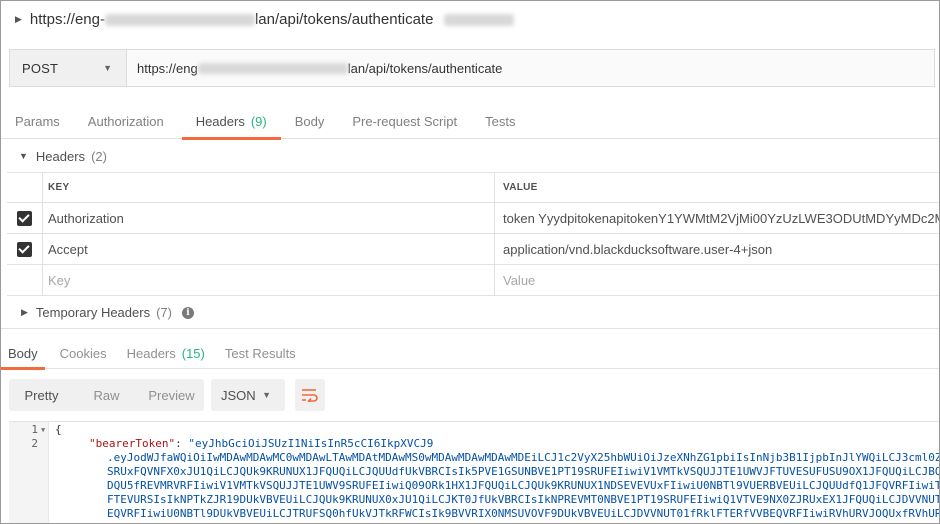 The image size is (940, 524). I want to click on line-number: 2, so click(34, 443).